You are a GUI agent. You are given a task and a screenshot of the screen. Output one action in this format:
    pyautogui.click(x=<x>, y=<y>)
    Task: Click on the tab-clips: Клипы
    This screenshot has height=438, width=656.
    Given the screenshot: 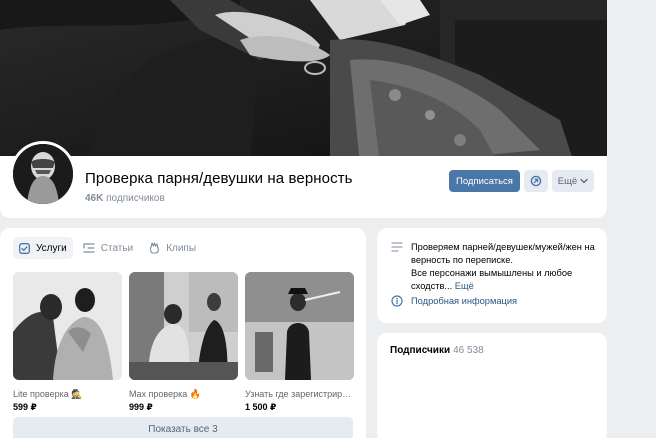 What is the action you would take?
    pyautogui.click(x=172, y=248)
    